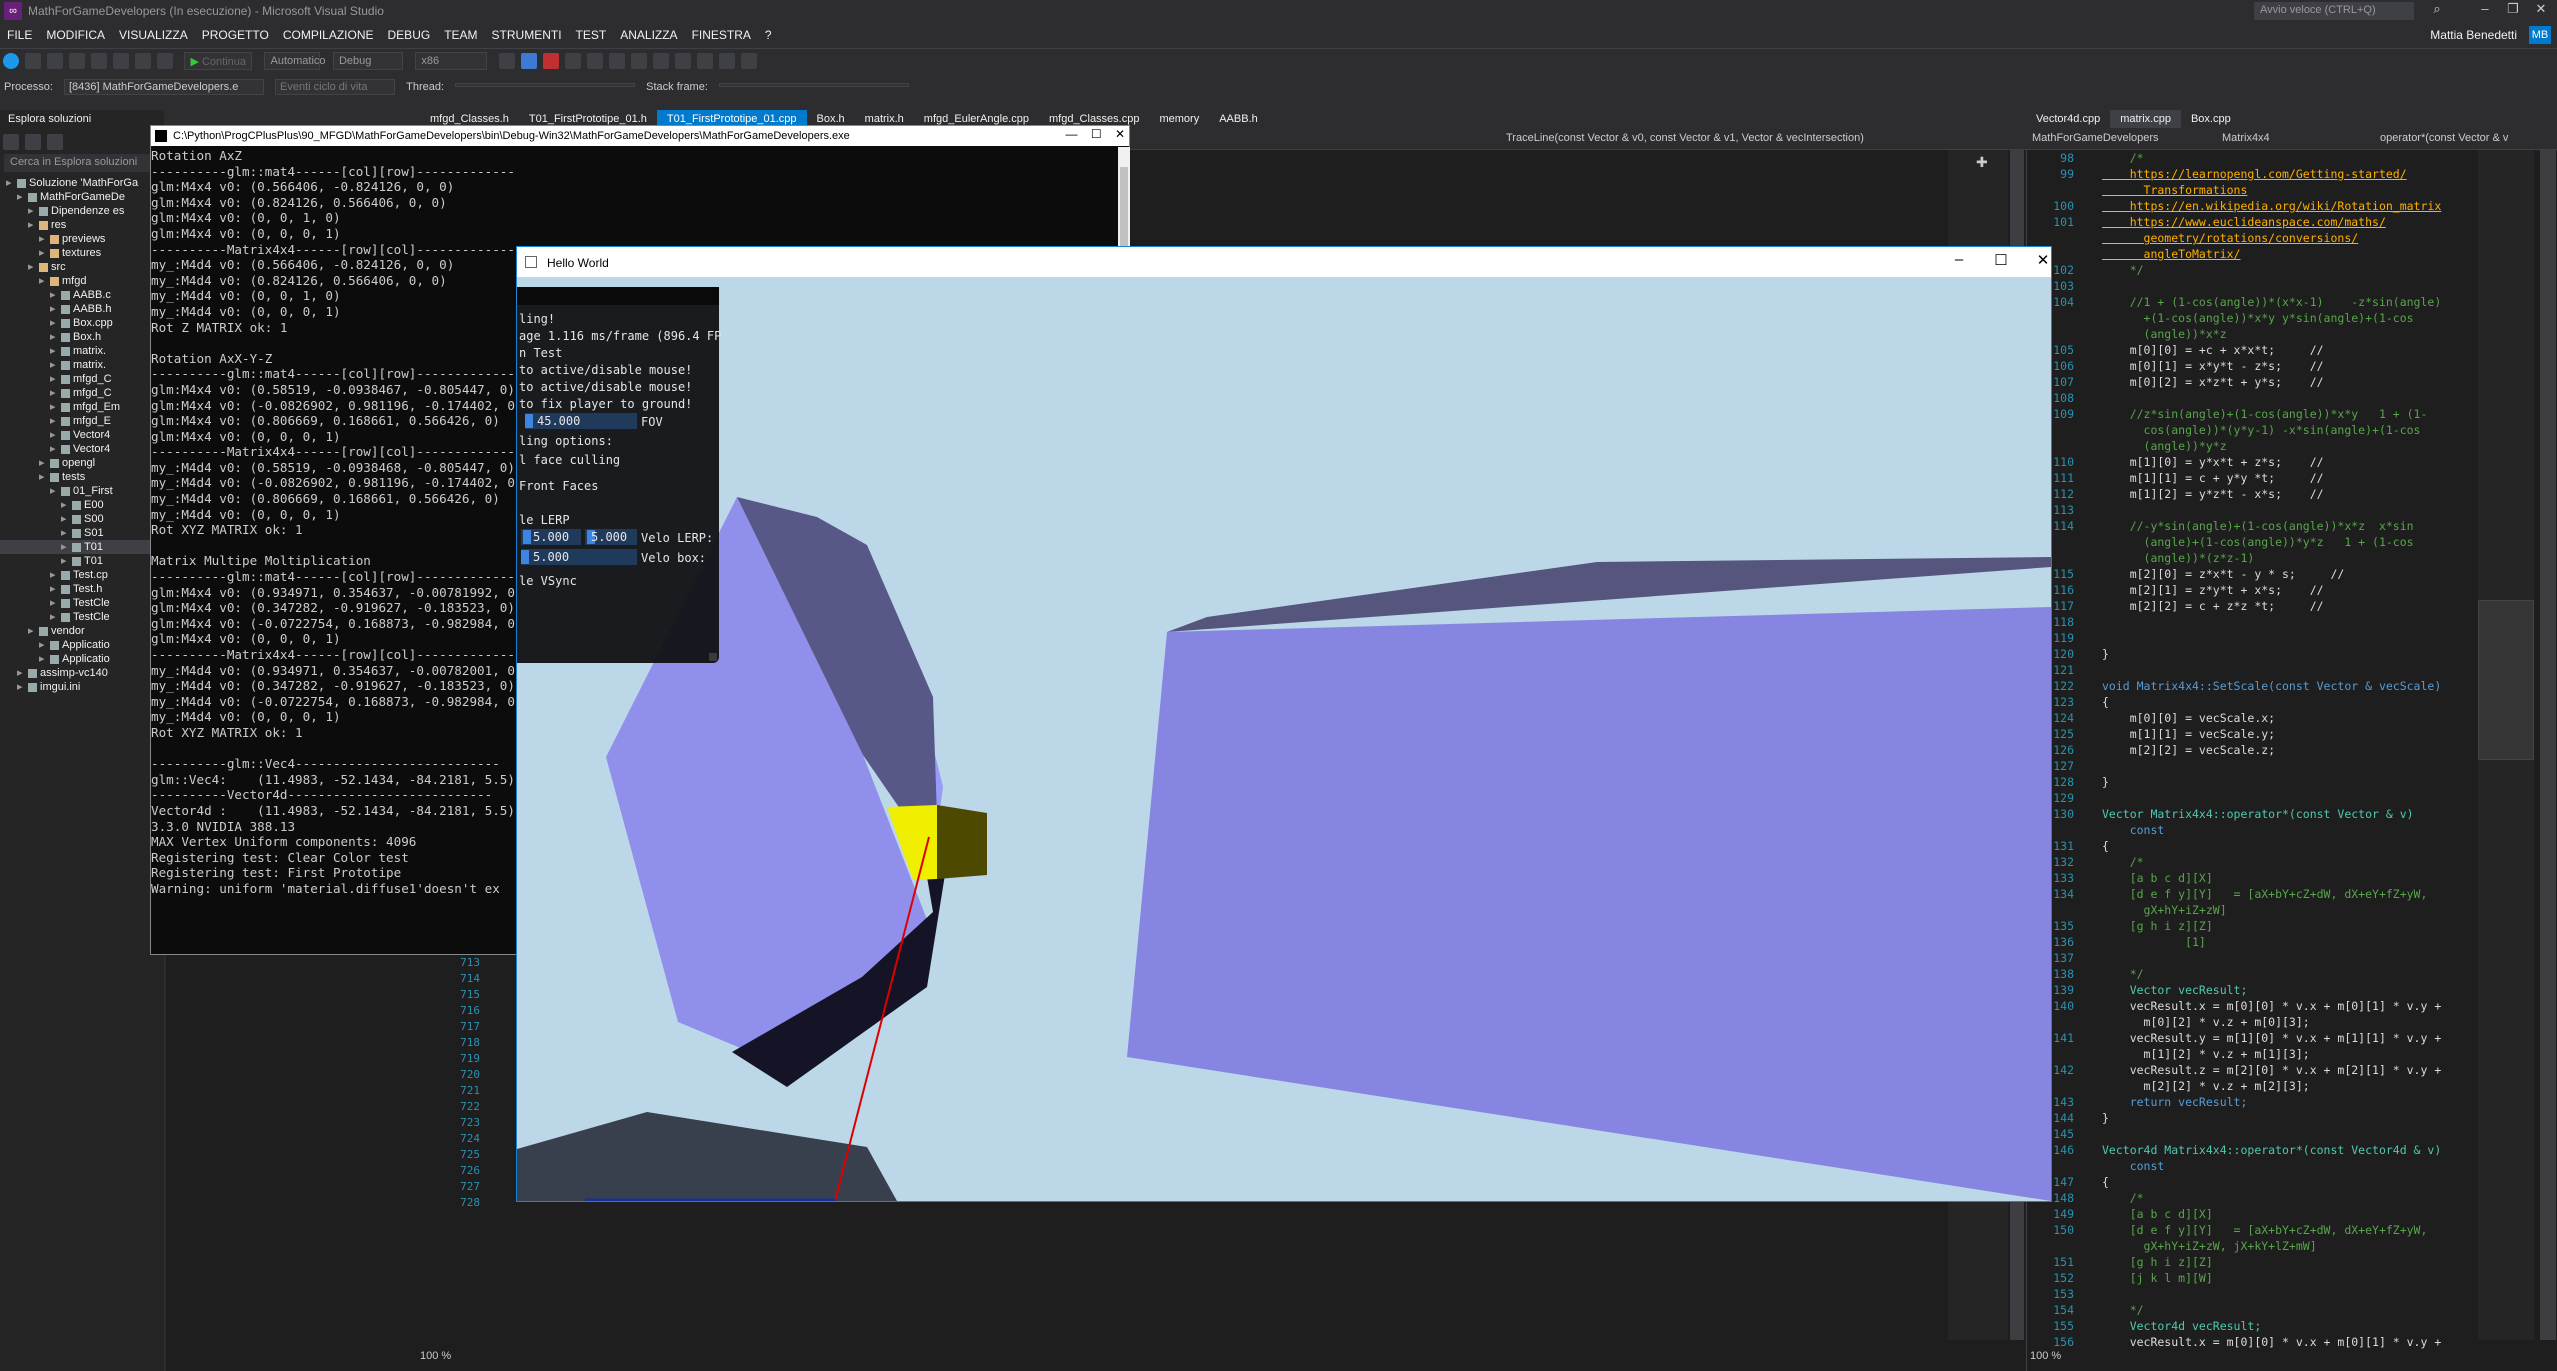 The image size is (2557, 1371). Describe the element at coordinates (2249, 1246) in the screenshot. I see `code-line: gX+hY+iZ+zW, jX+kY+lZ+mW]` at that location.